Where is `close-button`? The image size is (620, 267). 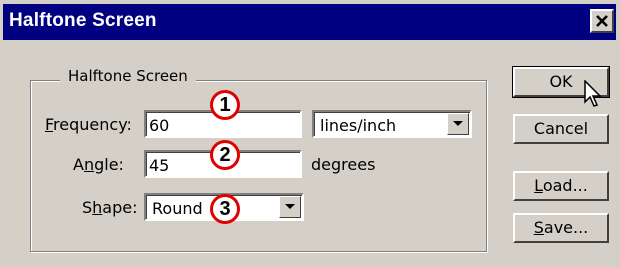 close-button is located at coordinates (602, 21).